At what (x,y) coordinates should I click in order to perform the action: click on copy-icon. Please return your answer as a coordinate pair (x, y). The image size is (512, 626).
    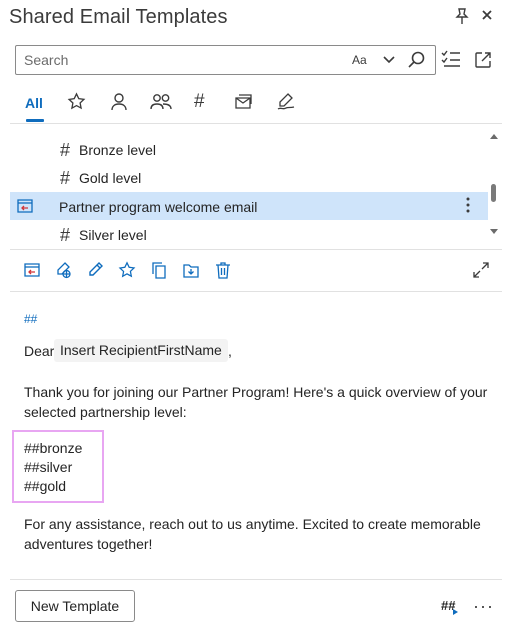
    Looking at the image, I should click on (159, 270).